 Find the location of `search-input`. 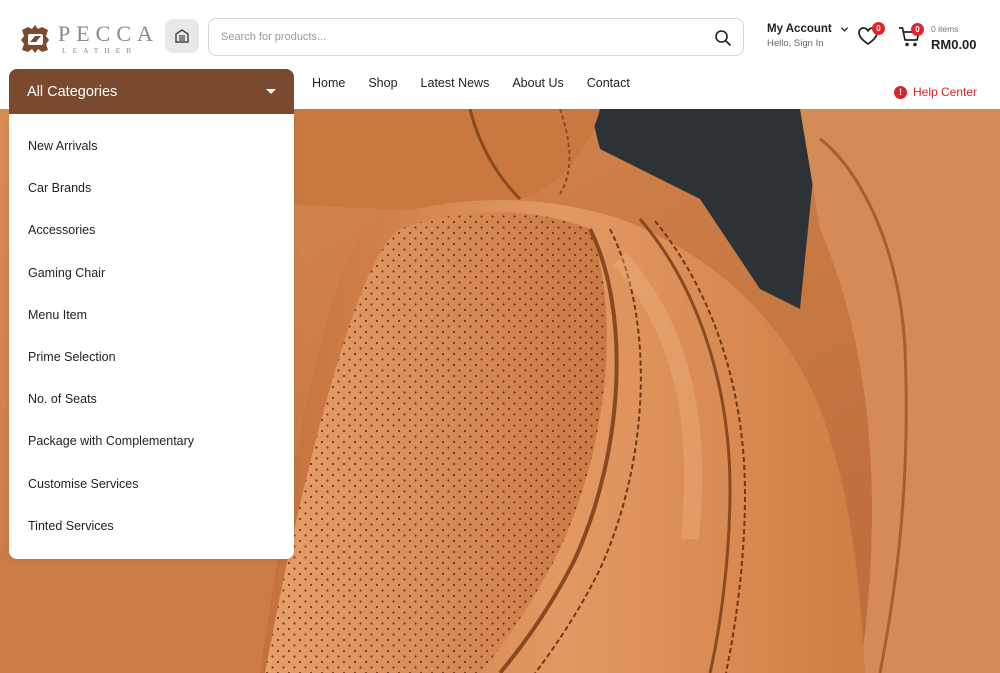

search-input is located at coordinates (461, 37).